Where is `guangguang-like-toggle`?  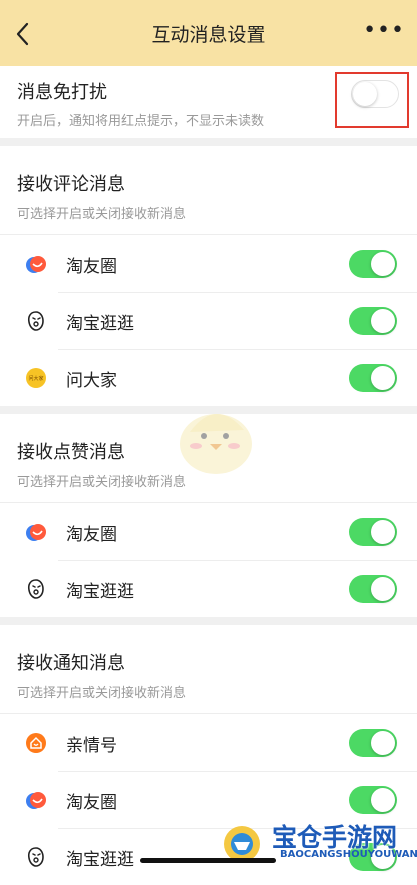
guangguang-like-toggle is located at coordinates (373, 589).